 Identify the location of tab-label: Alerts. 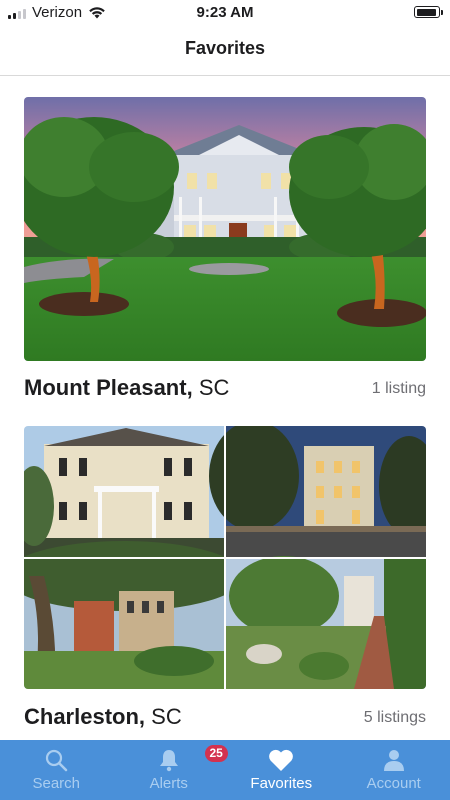
(168, 783).